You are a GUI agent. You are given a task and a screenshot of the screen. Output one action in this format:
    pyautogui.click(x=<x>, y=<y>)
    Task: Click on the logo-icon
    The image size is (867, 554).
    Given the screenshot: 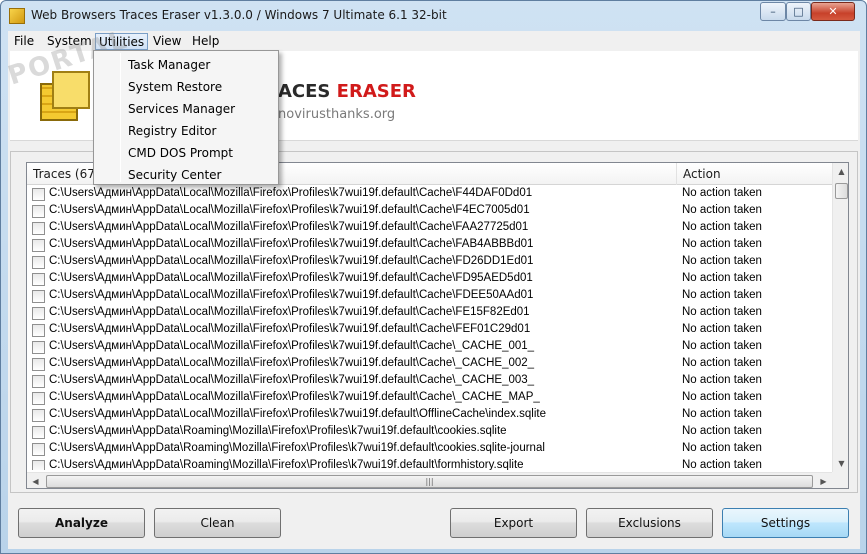 What is the action you would take?
    pyautogui.click(x=66, y=97)
    